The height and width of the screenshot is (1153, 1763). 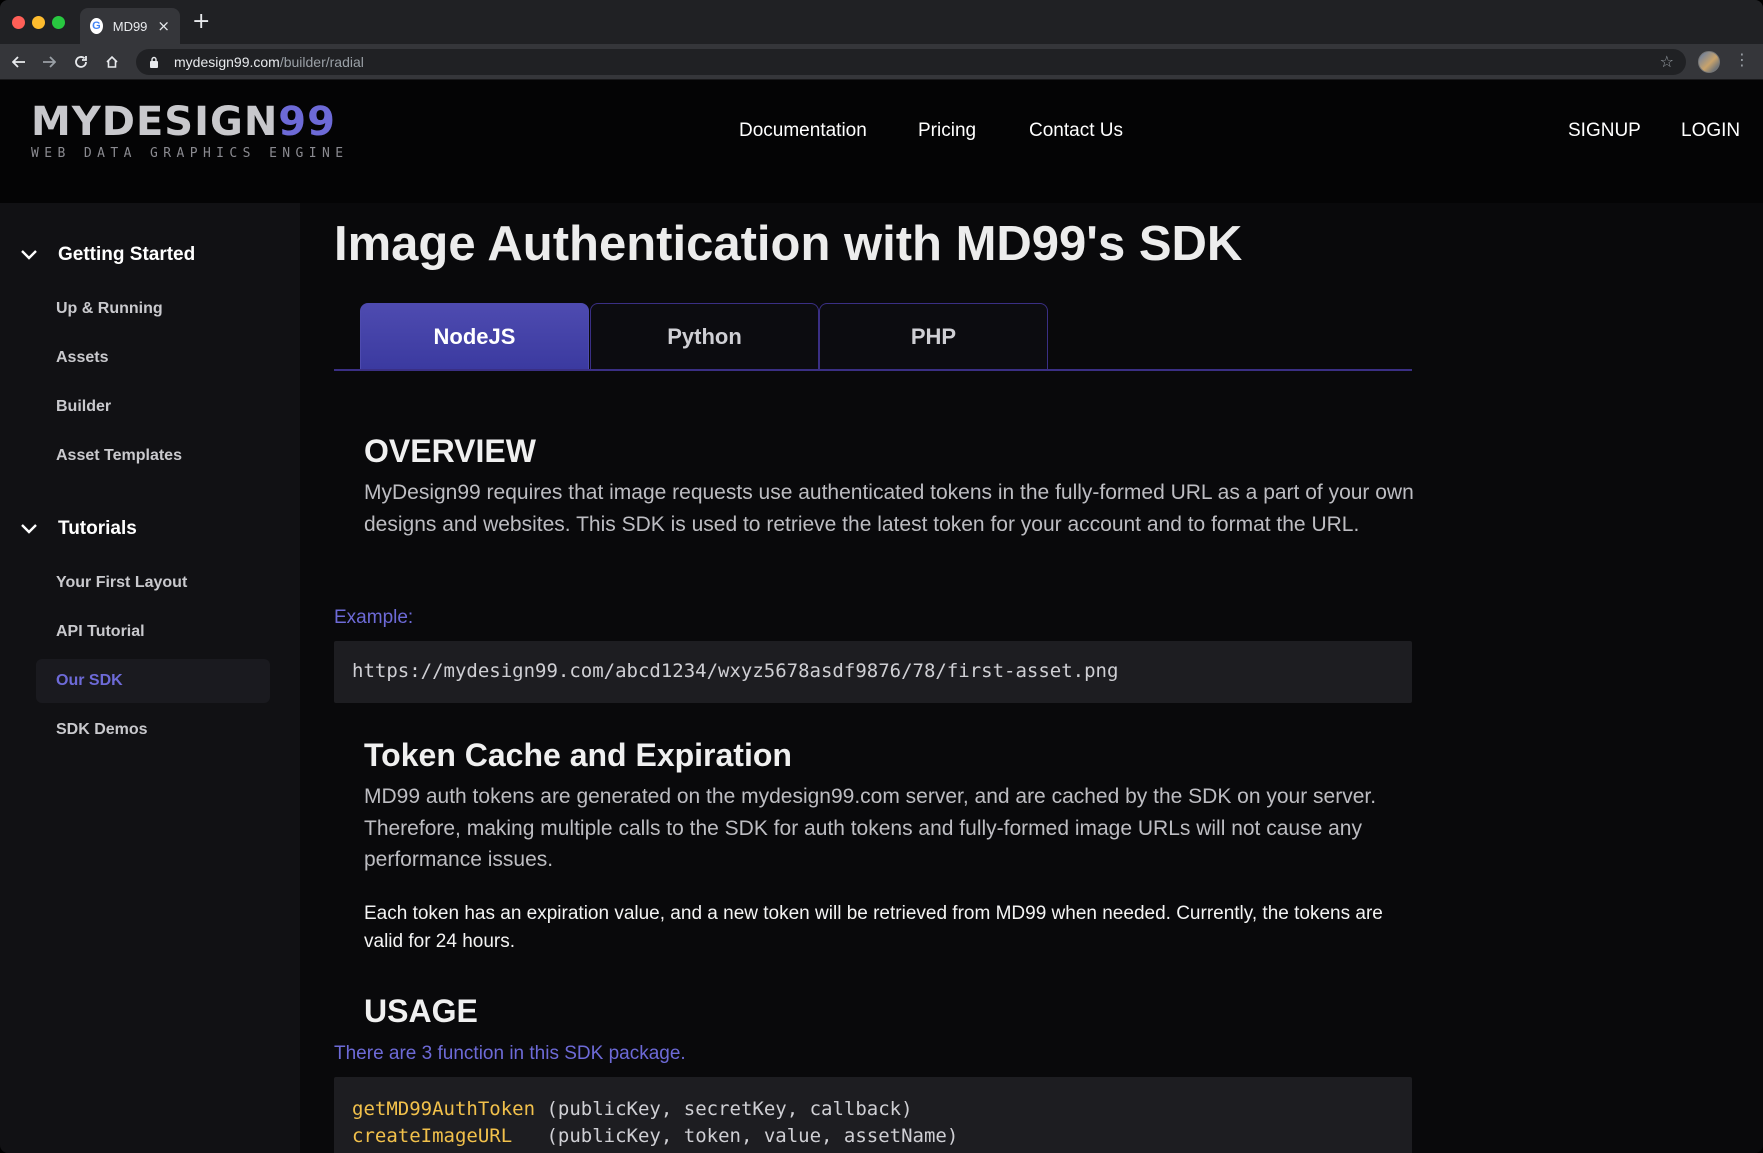 I want to click on sidebar-item-asset-templates: Asset Templates, so click(x=119, y=456).